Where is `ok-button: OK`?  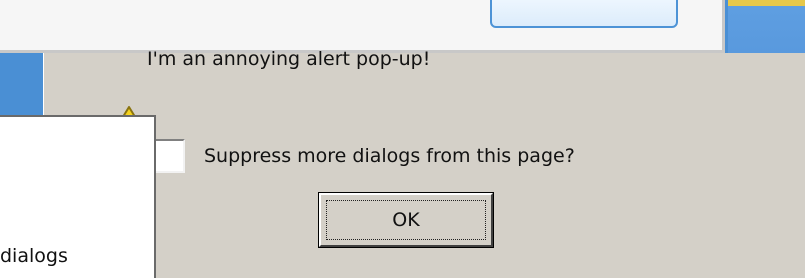 ok-button: OK is located at coordinates (406, 220).